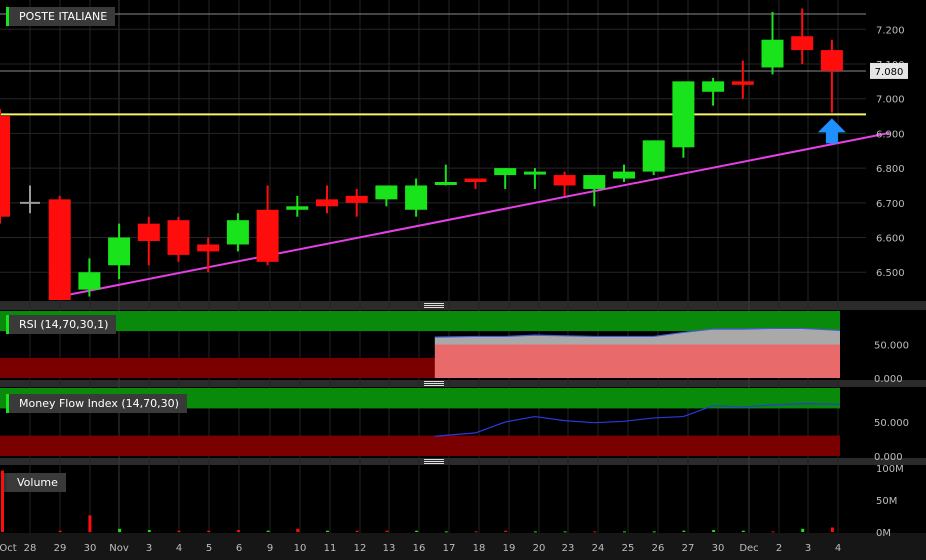 The image size is (926, 560). I want to click on x-tick-label: 23, so click(568, 548).